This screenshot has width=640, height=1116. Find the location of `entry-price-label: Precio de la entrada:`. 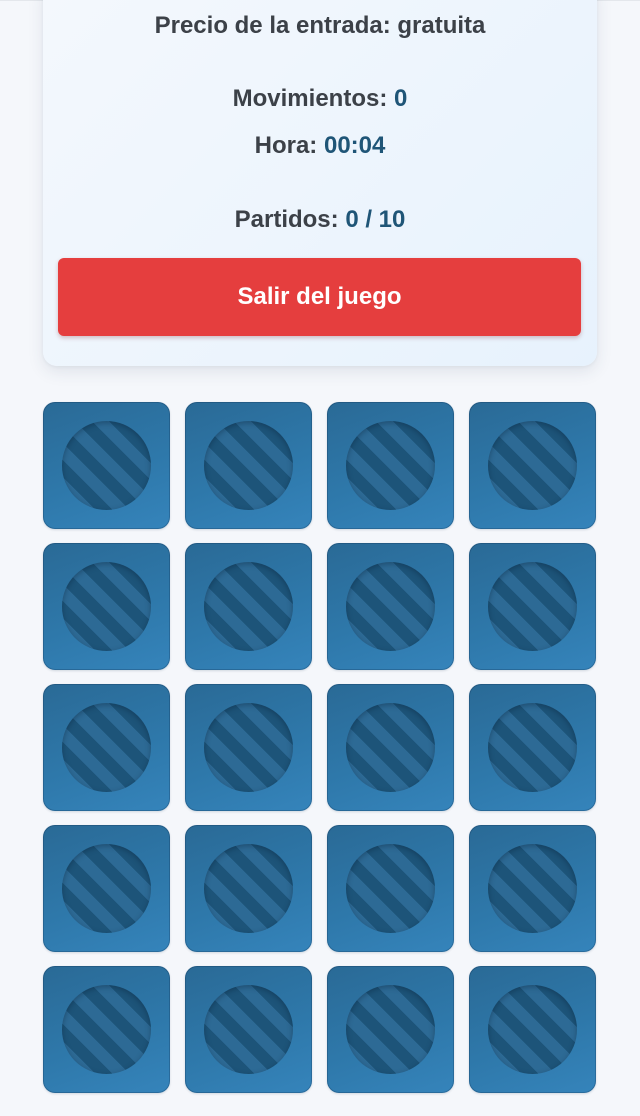

entry-price-label: Precio de la entrada: is located at coordinates (276, 25).